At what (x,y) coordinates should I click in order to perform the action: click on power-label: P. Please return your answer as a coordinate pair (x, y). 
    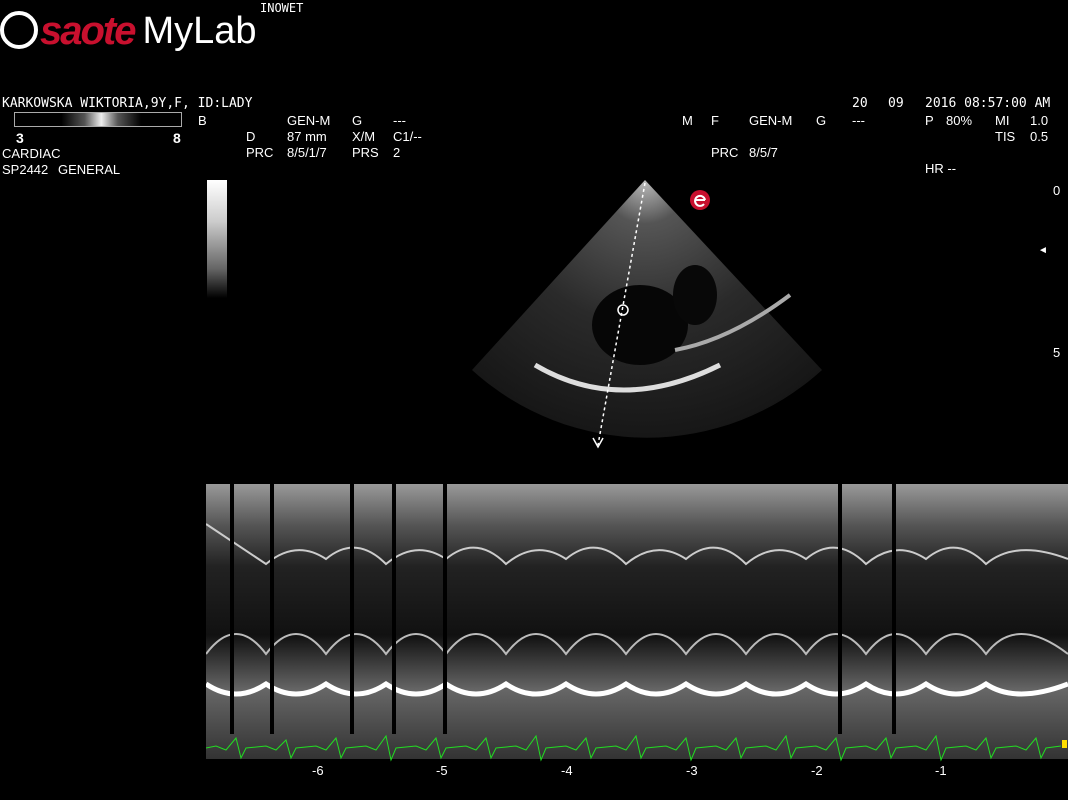
    Looking at the image, I should click on (929, 120).